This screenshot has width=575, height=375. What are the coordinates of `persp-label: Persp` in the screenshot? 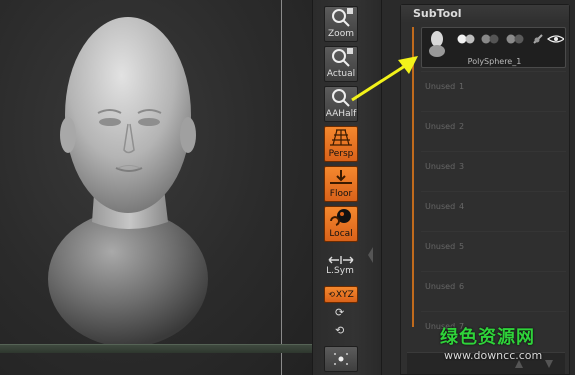 It's located at (341, 154).